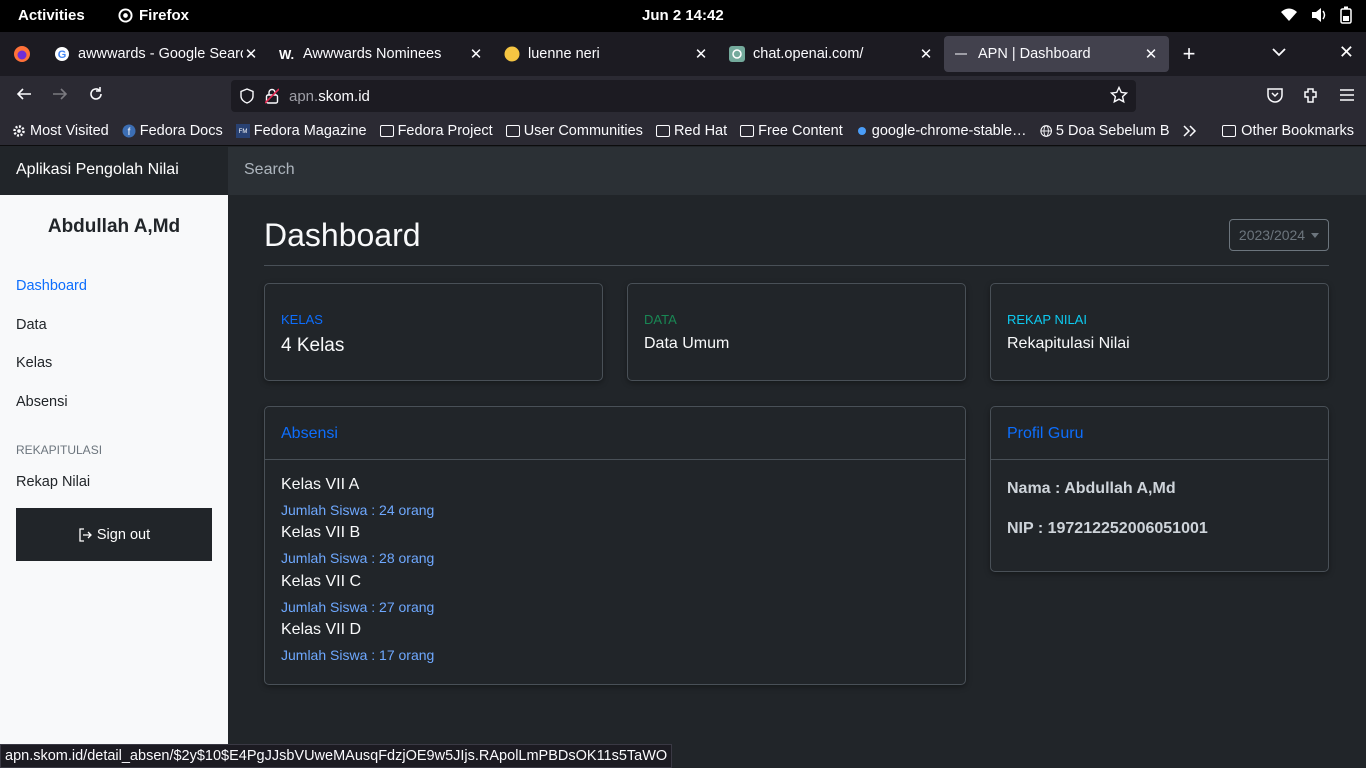 This screenshot has height=768, width=1366. I want to click on tab-title: chat.openai.com/, so click(808, 54).